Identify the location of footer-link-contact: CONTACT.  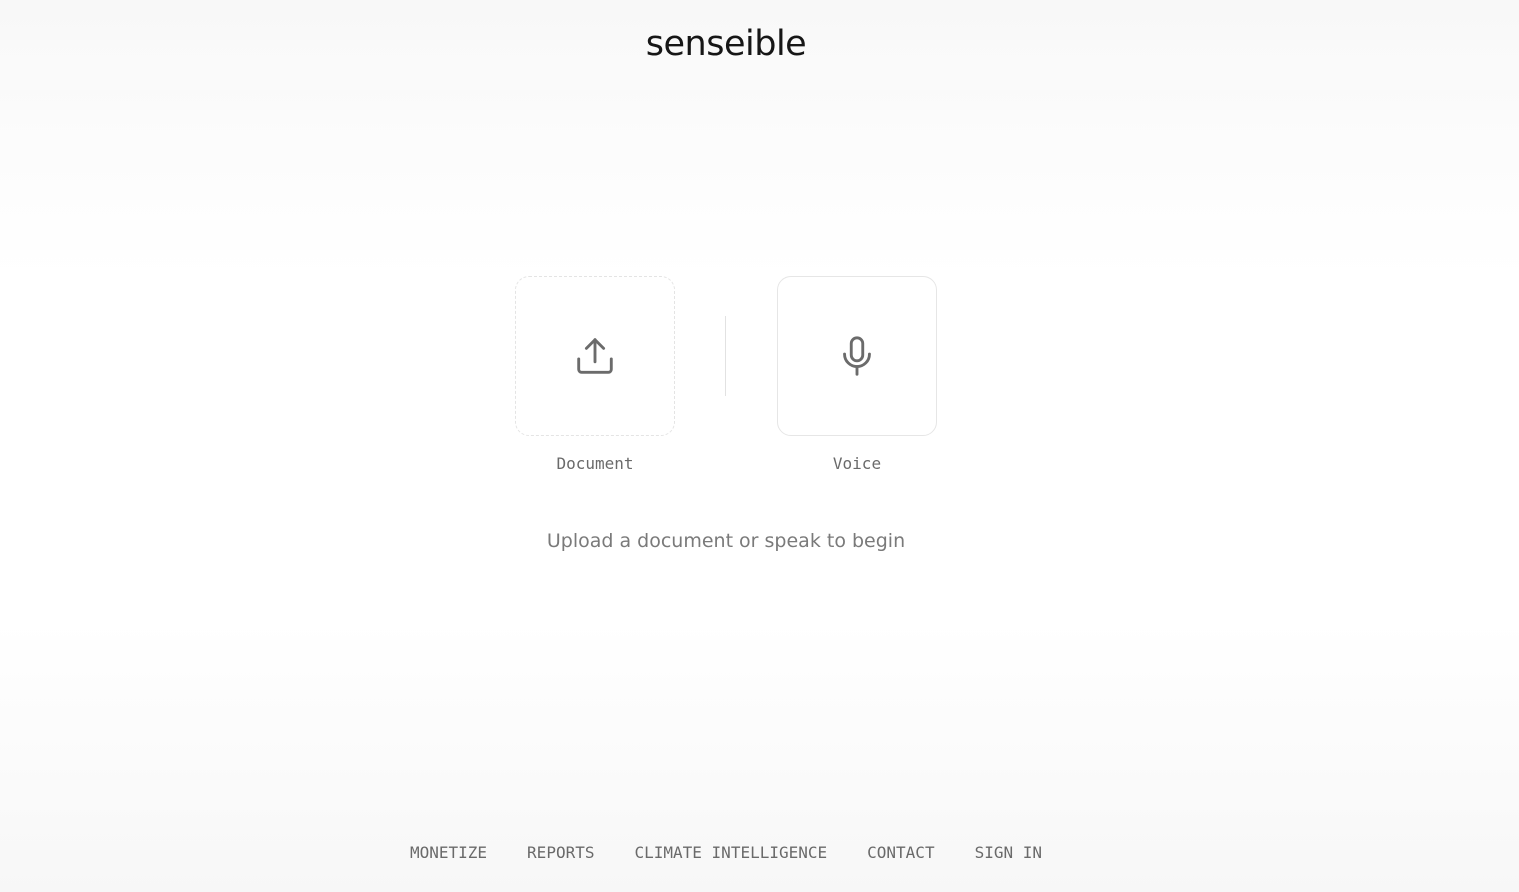
(900, 852).